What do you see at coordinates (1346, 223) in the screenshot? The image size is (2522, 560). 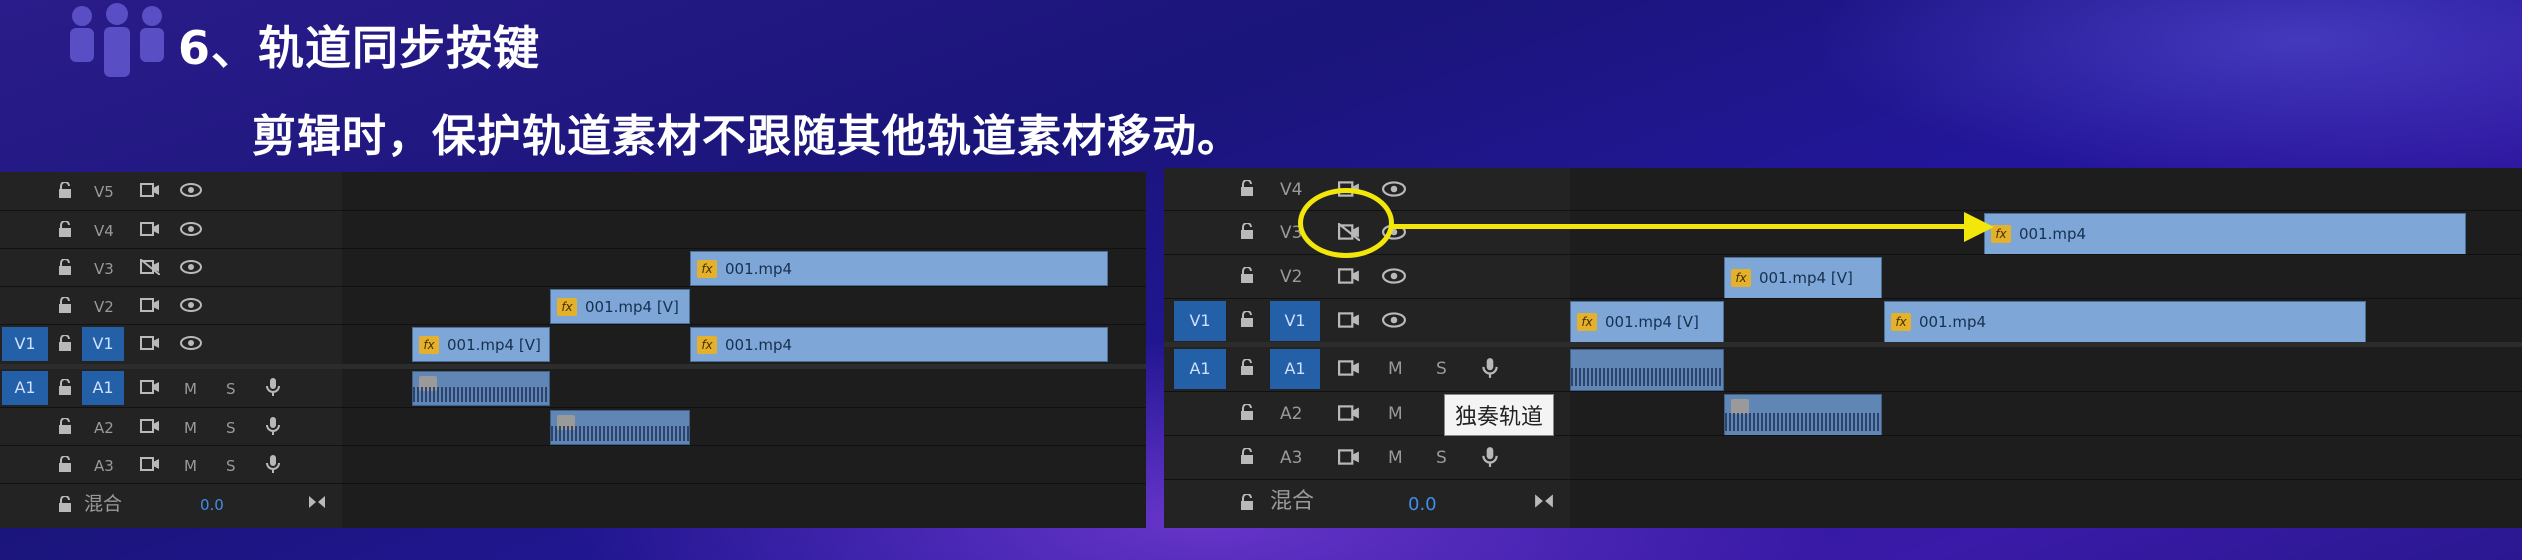 I see `highlight-circle` at bounding box center [1346, 223].